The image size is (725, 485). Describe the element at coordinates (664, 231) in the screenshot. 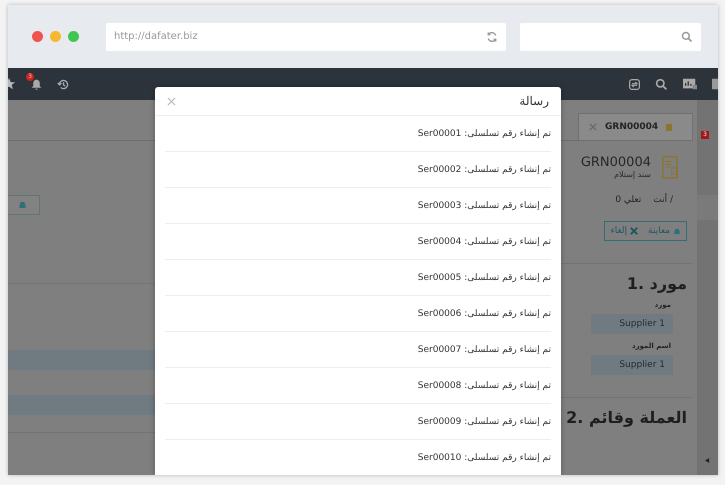

I see `preview-button: معاينة` at that location.